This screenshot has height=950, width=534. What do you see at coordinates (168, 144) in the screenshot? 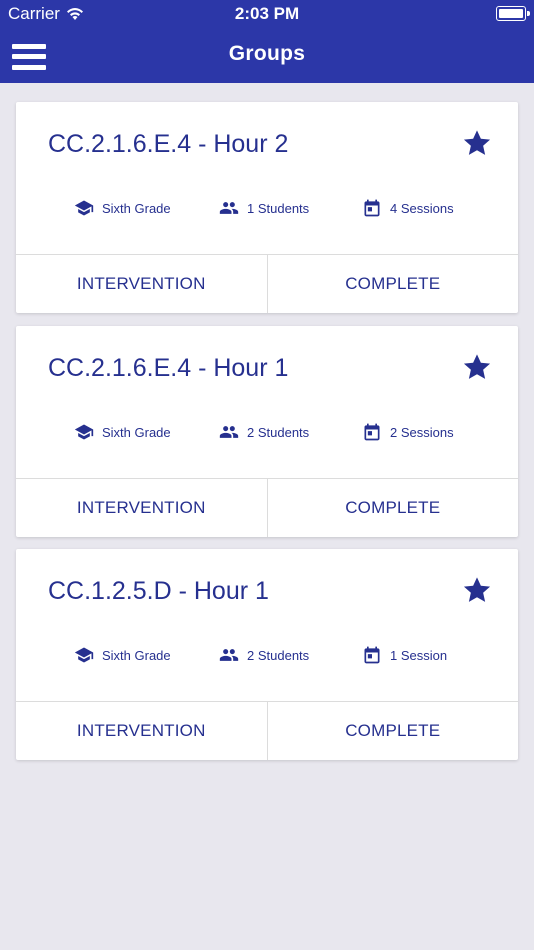
I see `group-title: CC.2.1.6.E.4 - Hour 2` at bounding box center [168, 144].